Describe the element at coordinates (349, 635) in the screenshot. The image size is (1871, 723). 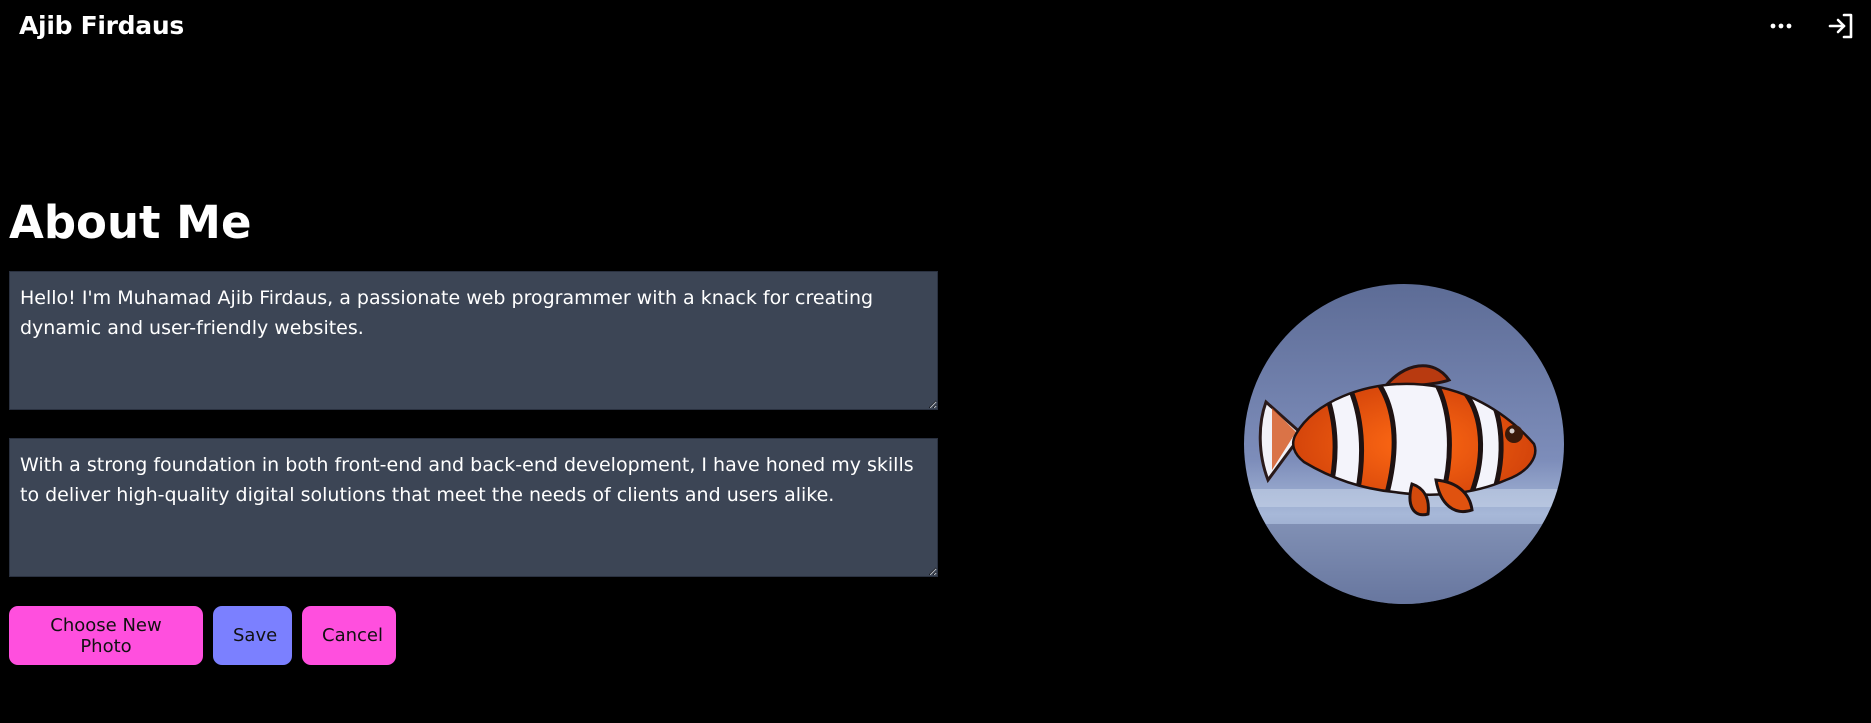
I see `cancel-button: Cancel` at that location.